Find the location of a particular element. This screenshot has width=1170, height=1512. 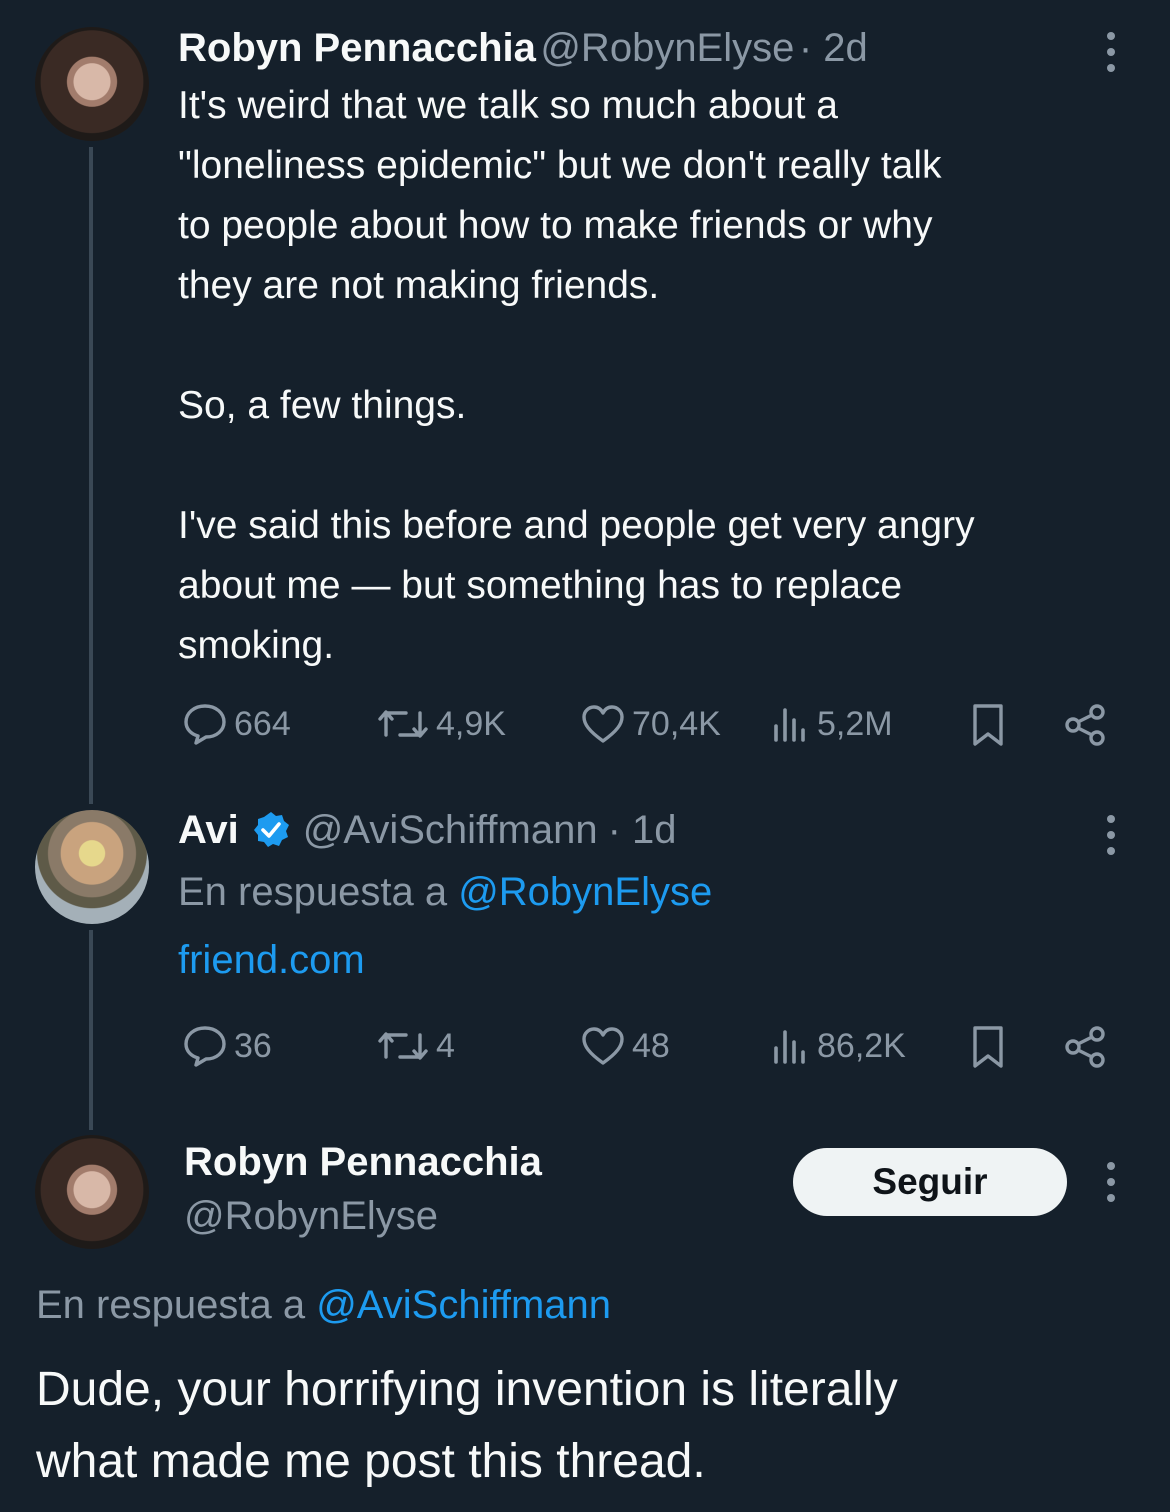

verified-badge-icon is located at coordinates (271, 829).